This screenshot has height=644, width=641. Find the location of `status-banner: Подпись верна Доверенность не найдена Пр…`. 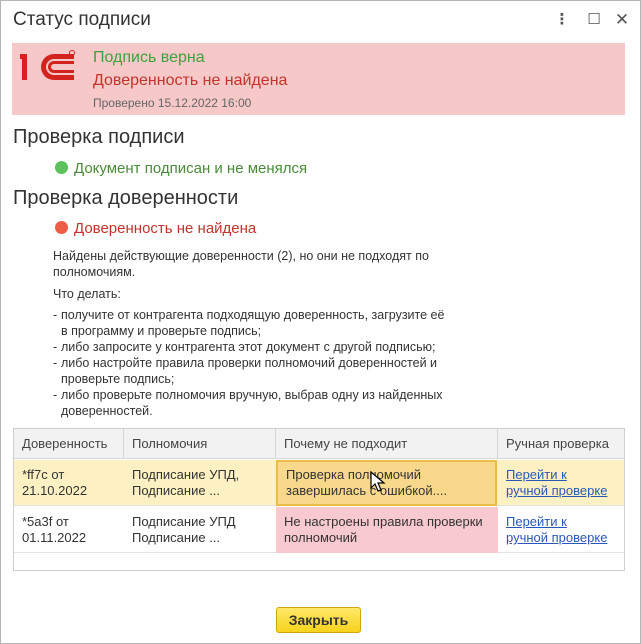

status-banner: Подпись верна Доверенность не найдена Пр… is located at coordinates (318, 79).